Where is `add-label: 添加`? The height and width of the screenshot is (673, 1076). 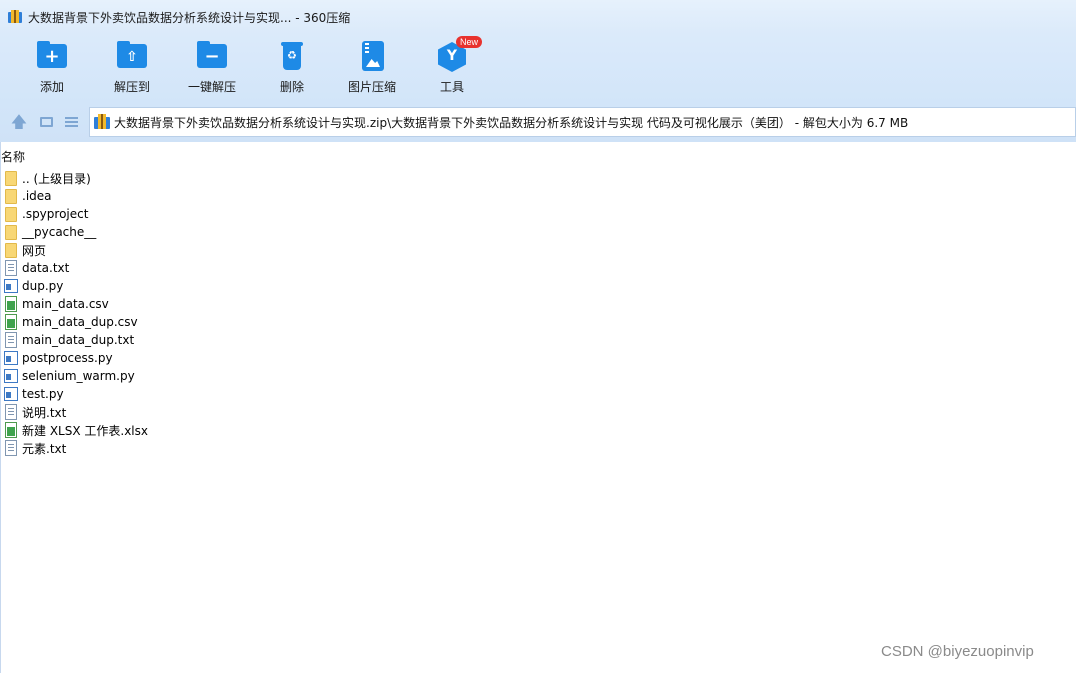
add-label: 添加 is located at coordinates (51, 87).